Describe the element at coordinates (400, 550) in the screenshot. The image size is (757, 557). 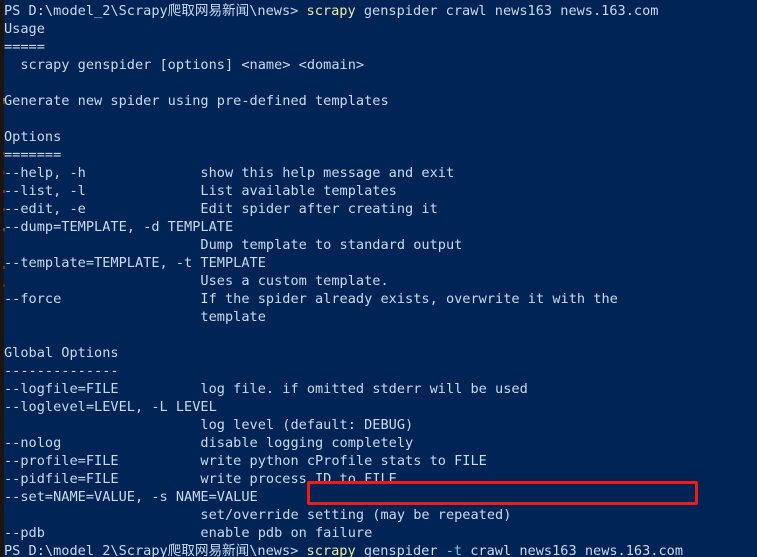
I see `console-text-segment: genspider` at that location.